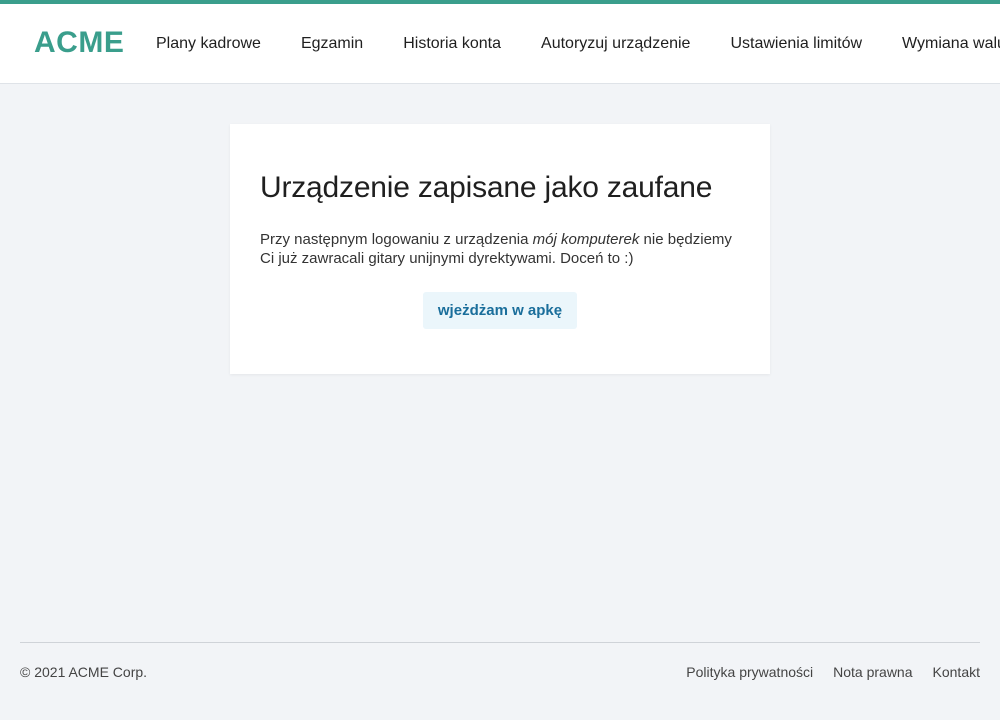  Describe the element at coordinates (84, 672) in the screenshot. I see `copyright-text: © 2021 ACME Corp.` at that location.